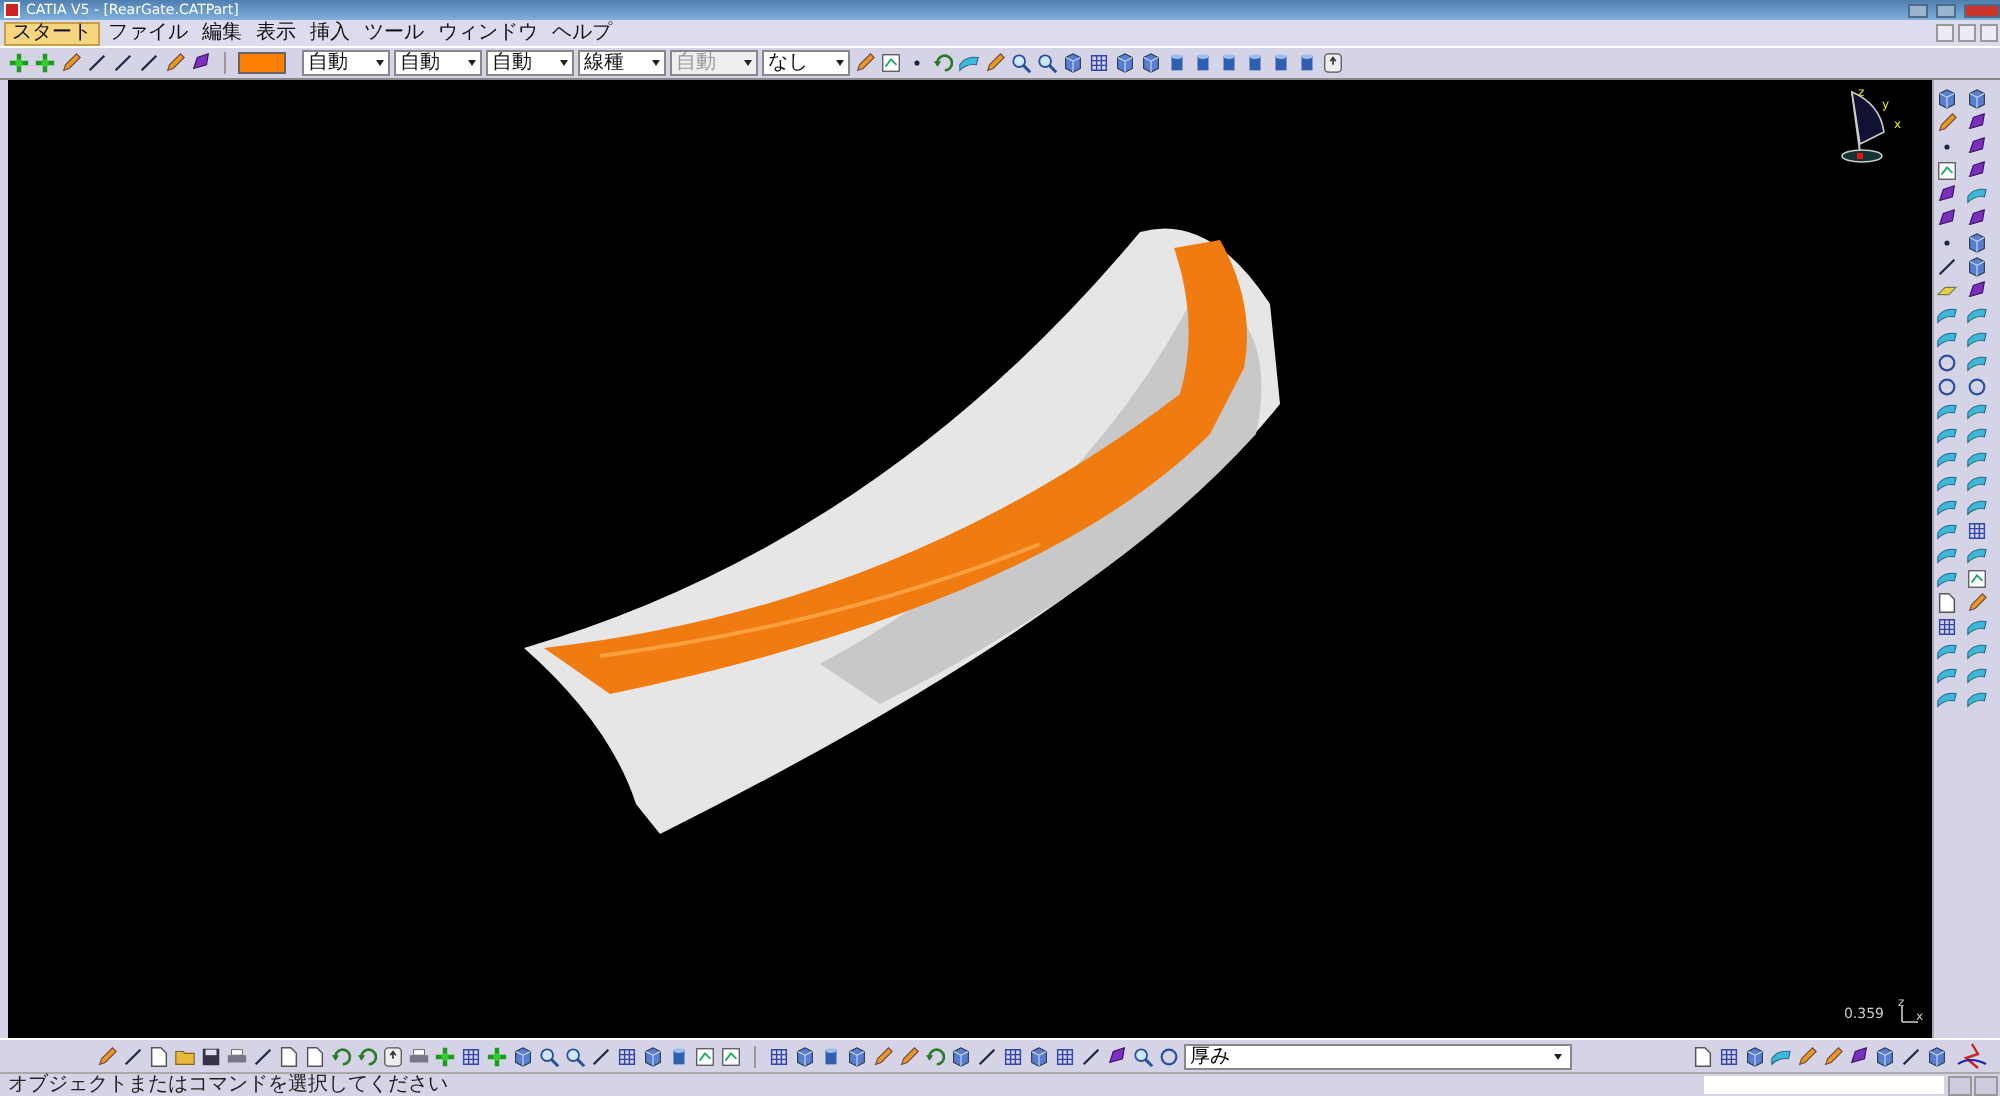 This screenshot has height=1096, width=2000. What do you see at coordinates (211, 1056) in the screenshot?
I see `save-icon` at bounding box center [211, 1056].